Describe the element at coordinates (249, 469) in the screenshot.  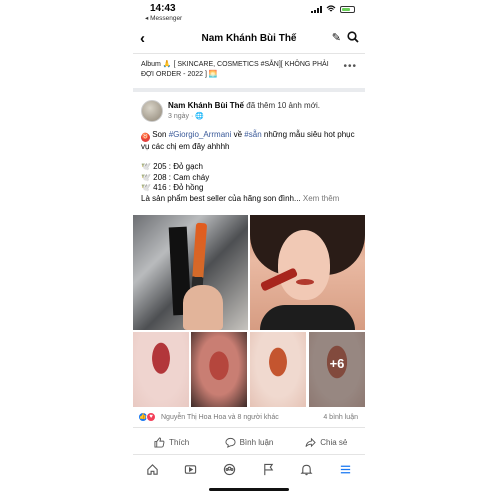
I see `bottom-tab-bar` at that location.